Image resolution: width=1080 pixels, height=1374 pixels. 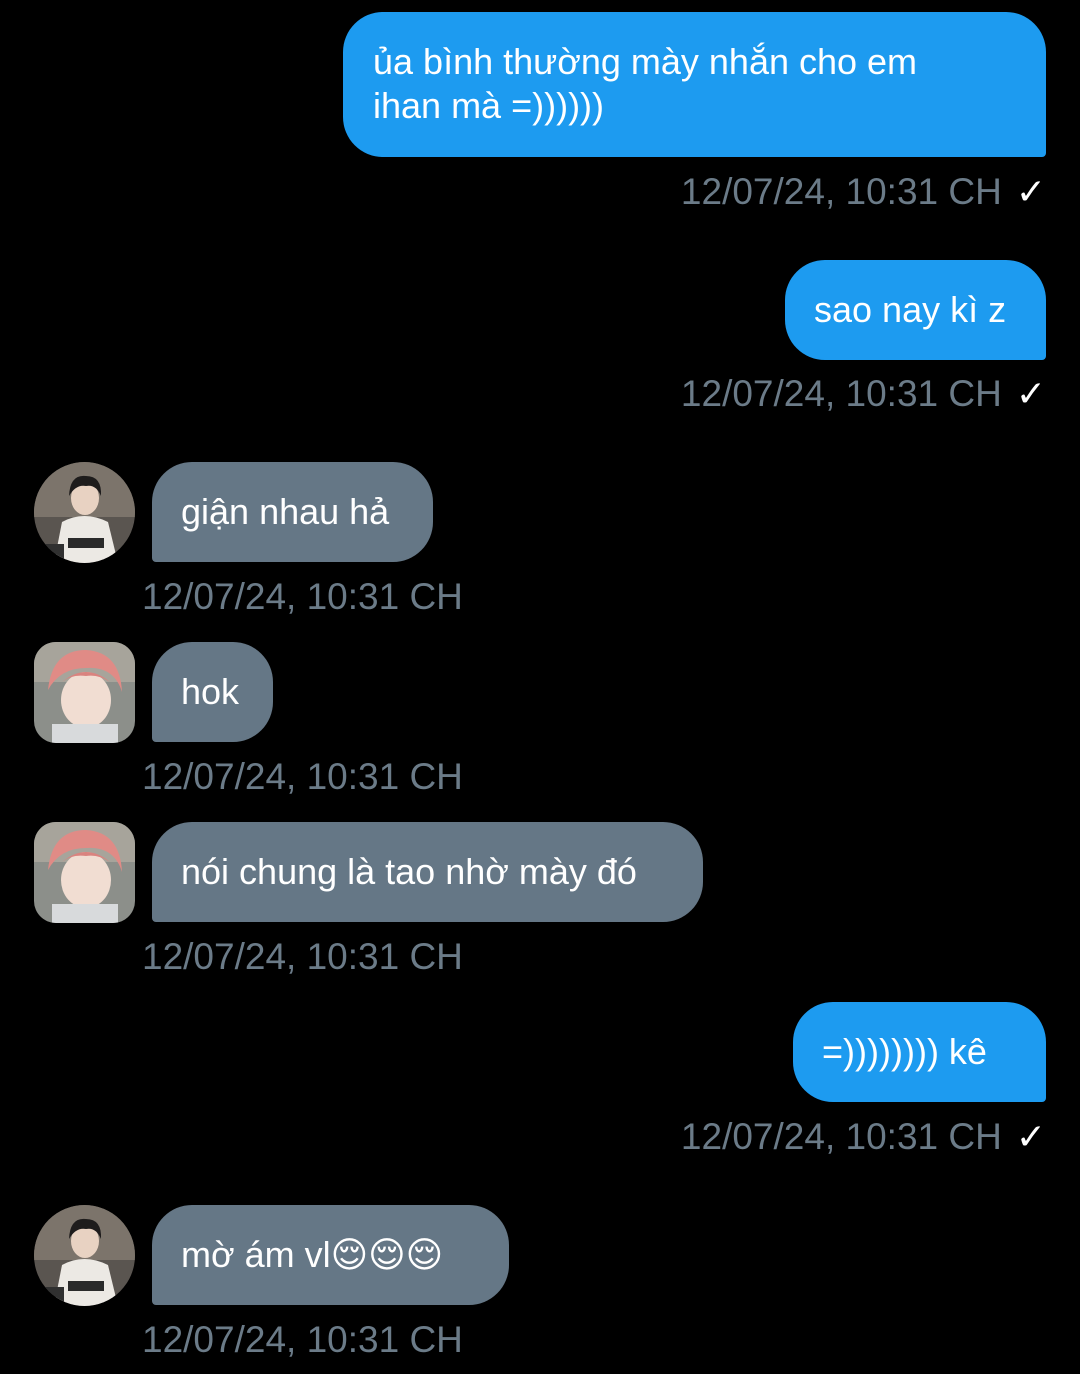 I want to click on incoming-message-bubble: giận nhau hả, so click(x=292, y=512).